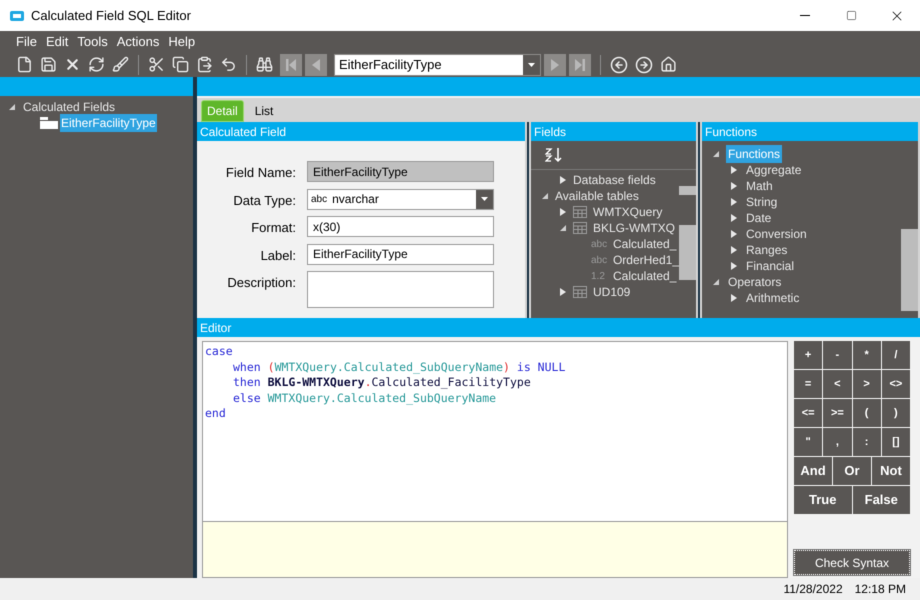  I want to click on tree-item: UD109, so click(611, 292).